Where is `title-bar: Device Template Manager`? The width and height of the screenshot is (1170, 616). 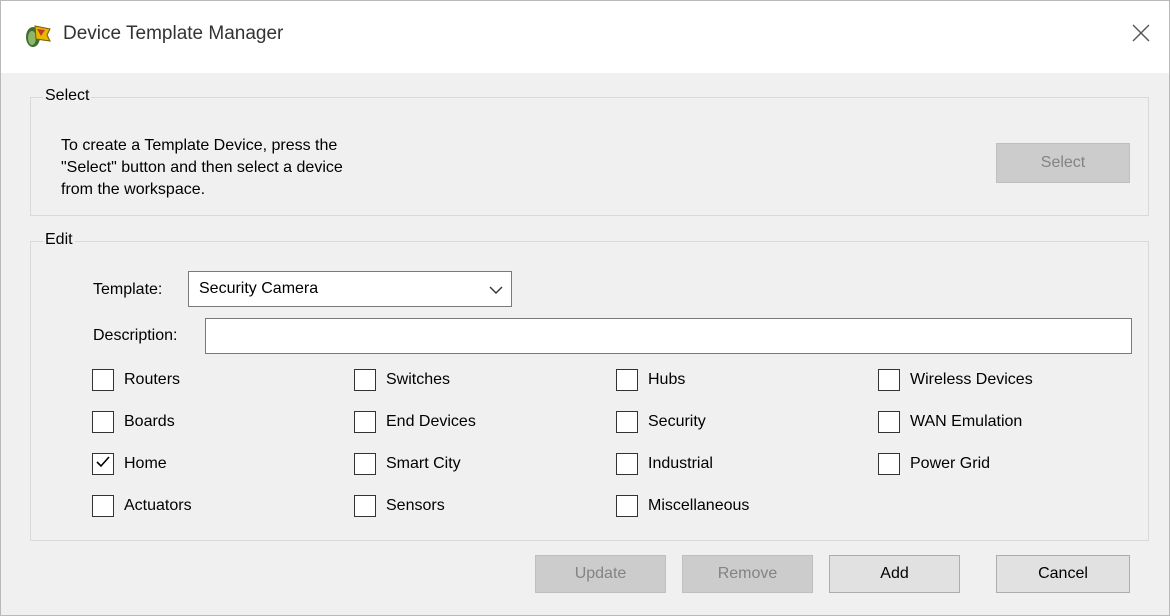 title-bar: Device Template Manager is located at coordinates (585, 37).